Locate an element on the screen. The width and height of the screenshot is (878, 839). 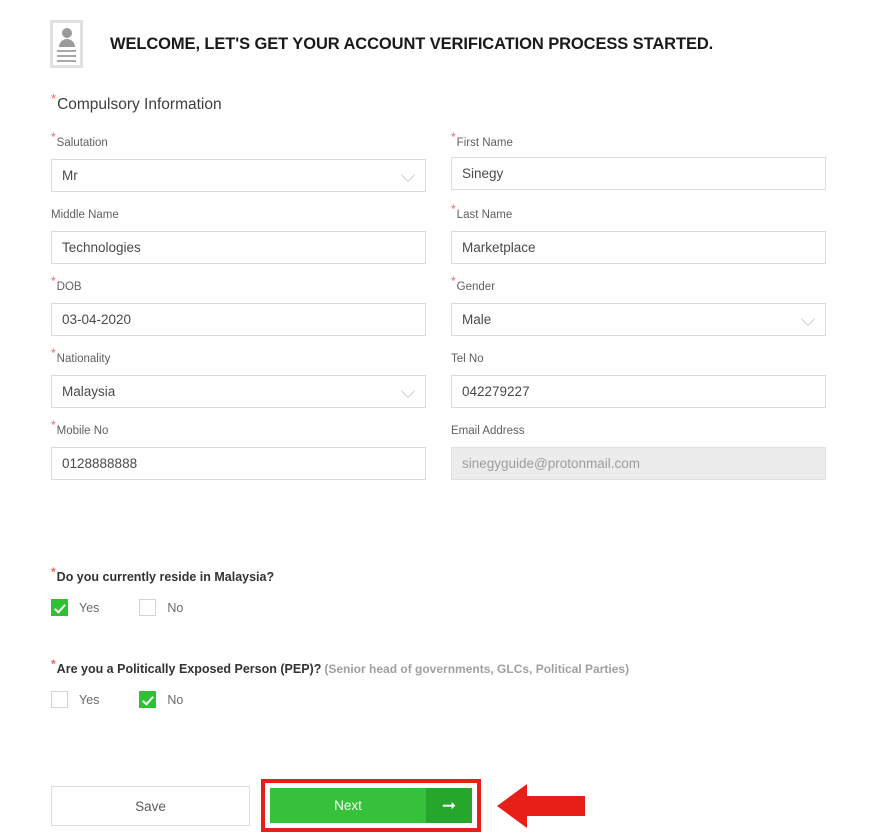
nationality-select: Malaysia is located at coordinates (238, 391).